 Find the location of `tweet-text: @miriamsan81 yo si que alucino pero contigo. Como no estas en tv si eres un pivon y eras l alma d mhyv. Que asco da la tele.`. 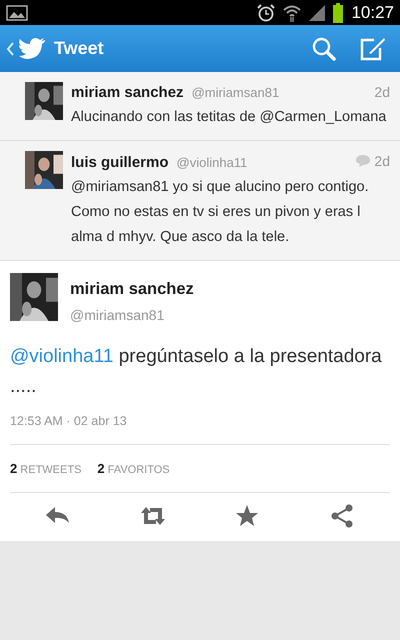

tweet-text: @miriamsan81 yo si que alucino pero contigo. Como no estas en tv si eres un pivon y eras l alma d mhyv. Que asco da la tele. is located at coordinates (220, 212).